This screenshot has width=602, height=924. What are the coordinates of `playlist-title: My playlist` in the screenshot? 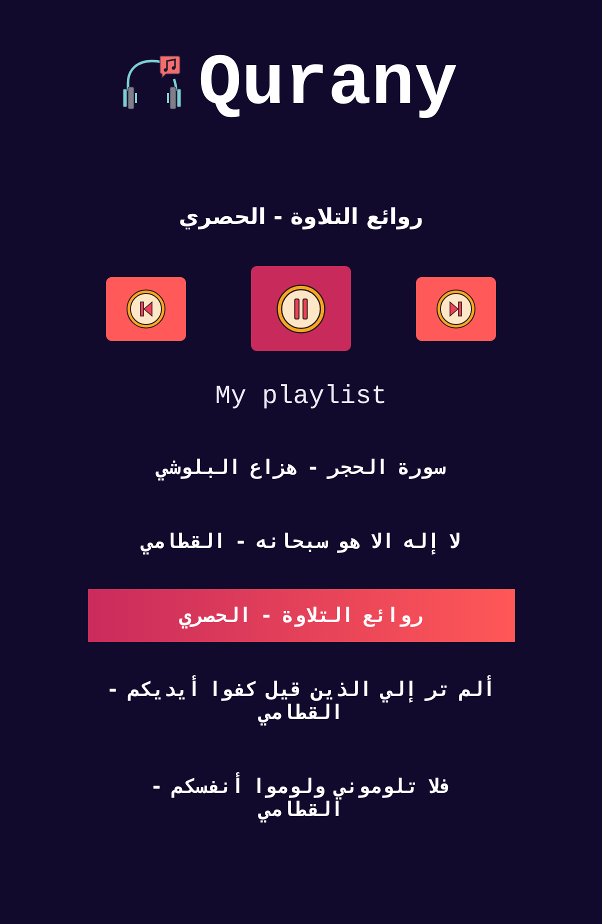 It's located at (301, 396).